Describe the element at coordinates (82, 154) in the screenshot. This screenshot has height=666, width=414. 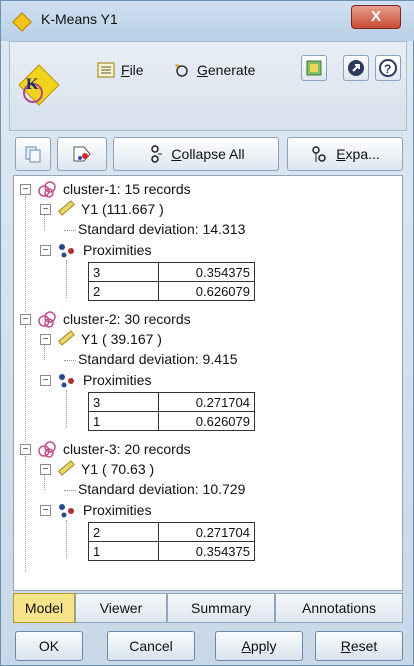
I see `tag-button` at that location.